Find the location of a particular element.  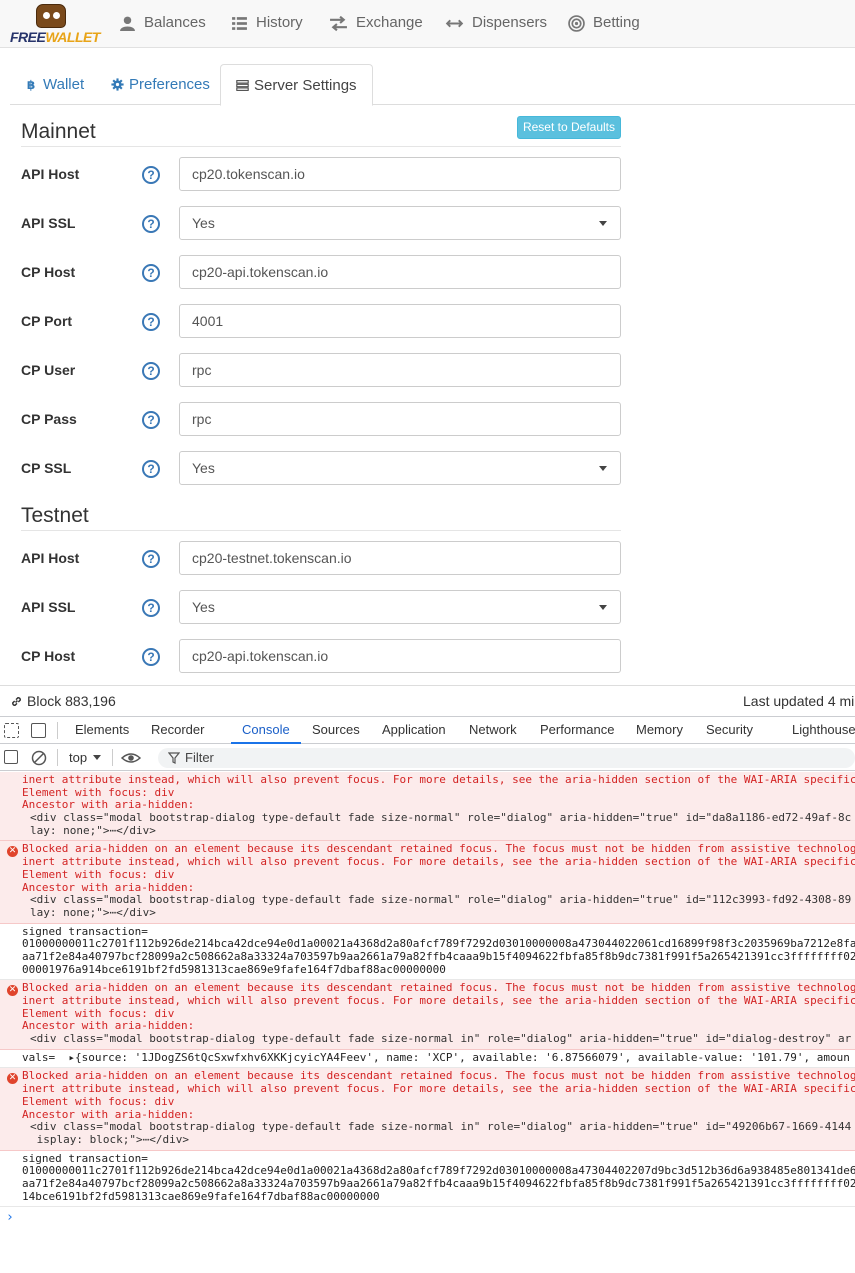

filter-icon is located at coordinates (174, 758).